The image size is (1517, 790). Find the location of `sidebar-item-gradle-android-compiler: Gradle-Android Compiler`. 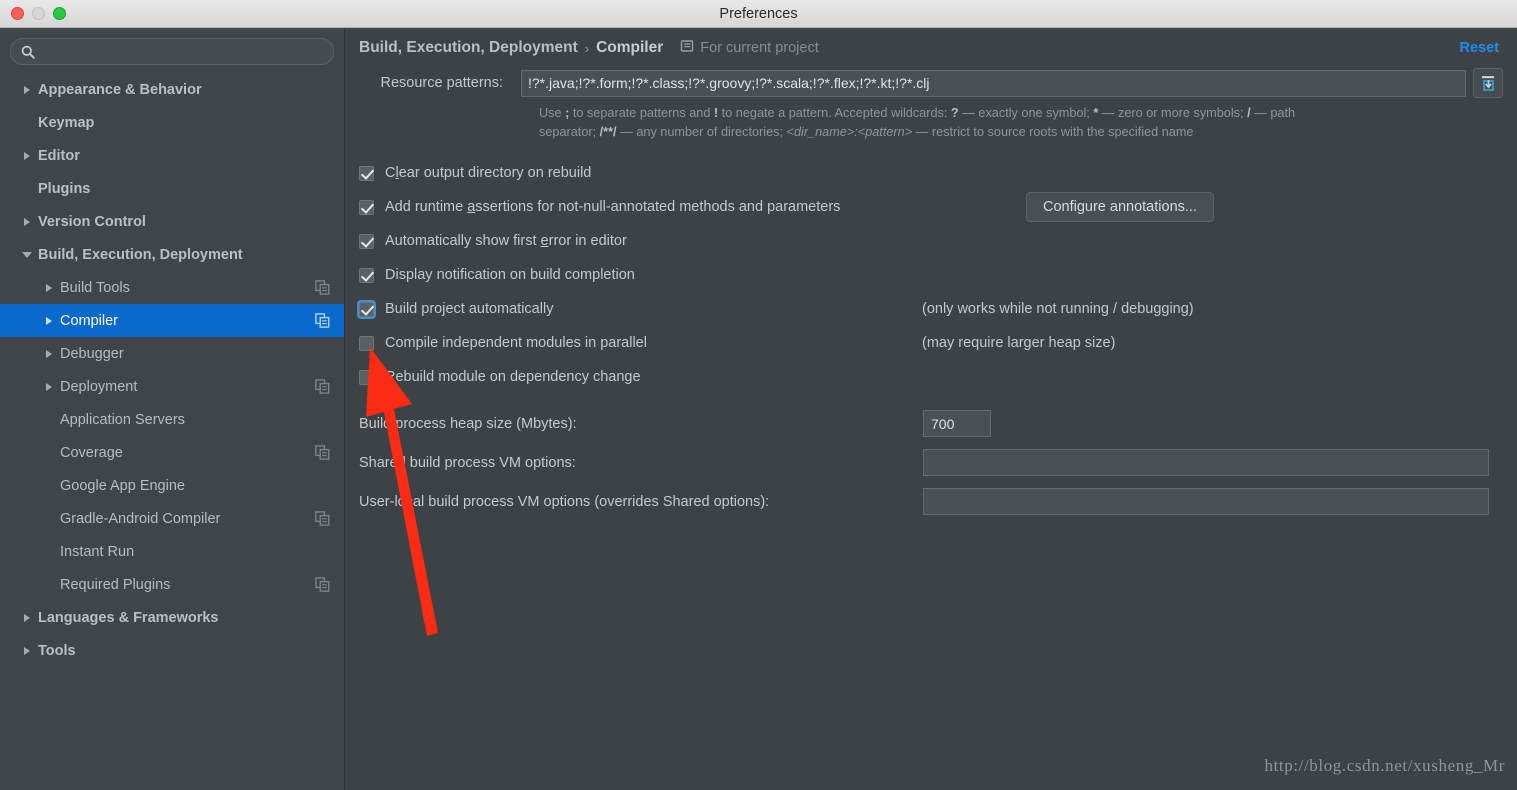

sidebar-item-gradle-android-compiler: Gradle-Android Compiler is located at coordinates (172, 518).